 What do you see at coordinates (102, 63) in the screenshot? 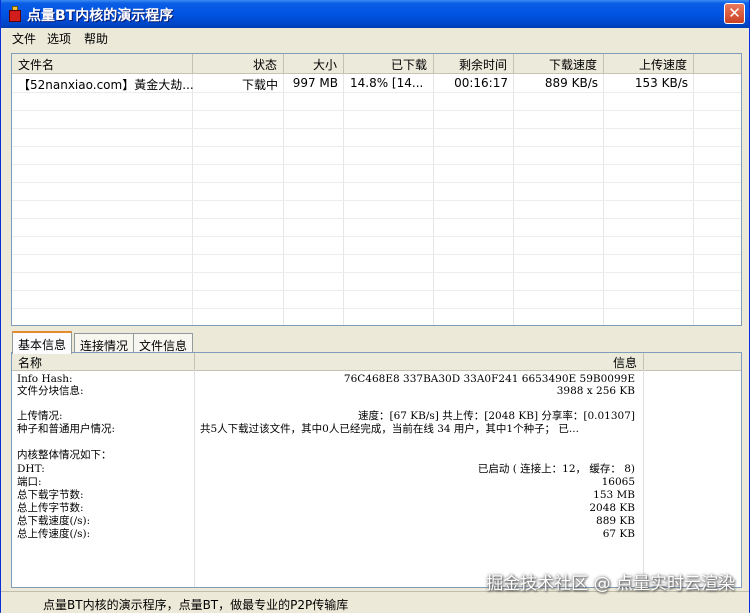
I see `column-header-filename: 文件名` at bounding box center [102, 63].